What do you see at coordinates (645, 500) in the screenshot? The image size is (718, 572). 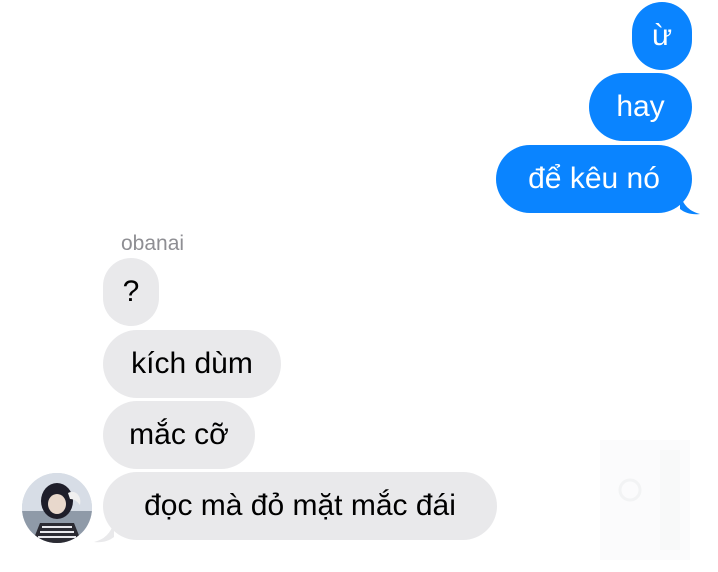 I see `faded-overlay-icon` at bounding box center [645, 500].